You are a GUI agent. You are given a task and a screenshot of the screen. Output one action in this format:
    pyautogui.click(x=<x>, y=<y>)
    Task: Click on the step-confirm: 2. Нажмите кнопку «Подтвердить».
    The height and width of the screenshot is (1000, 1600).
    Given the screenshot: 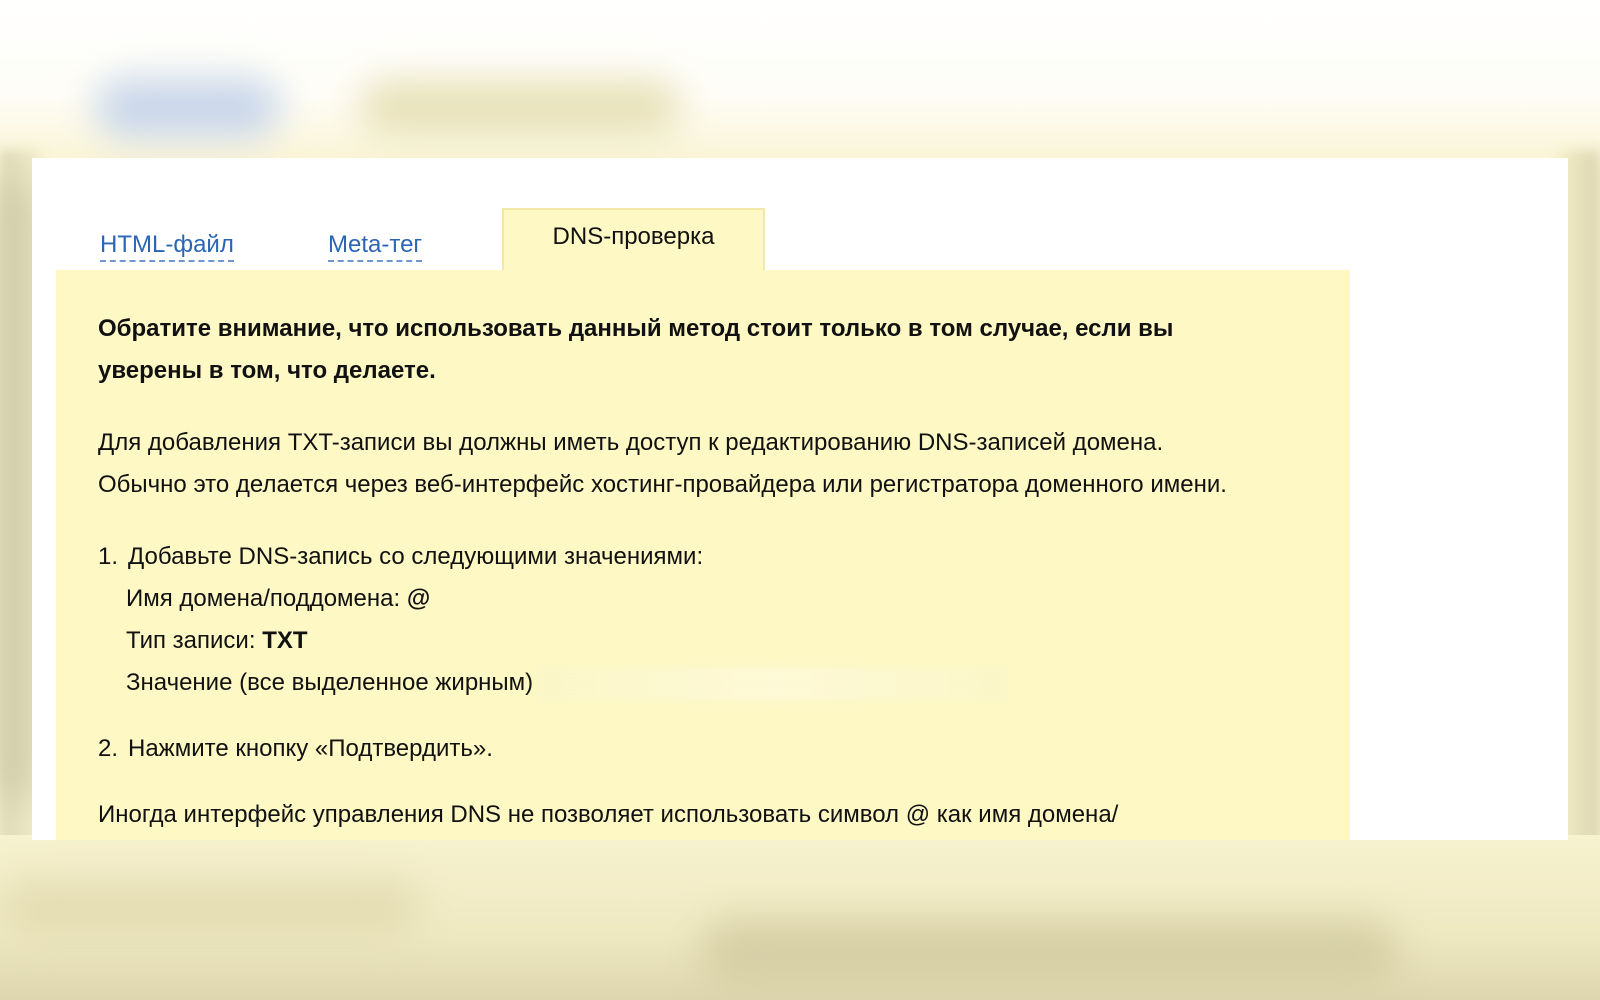 What is the action you would take?
    pyautogui.click(x=703, y=749)
    